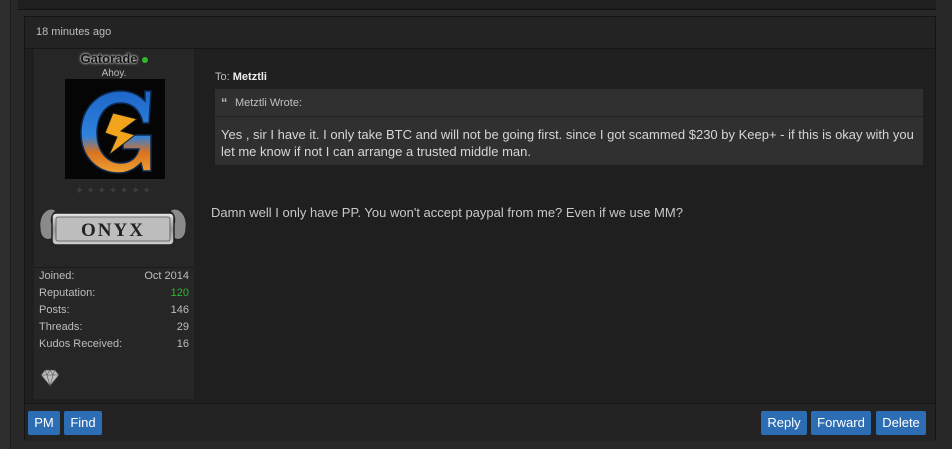 This screenshot has width=952, height=449. I want to click on stat-row-kudos: Kudos Received: 16, so click(114, 344).